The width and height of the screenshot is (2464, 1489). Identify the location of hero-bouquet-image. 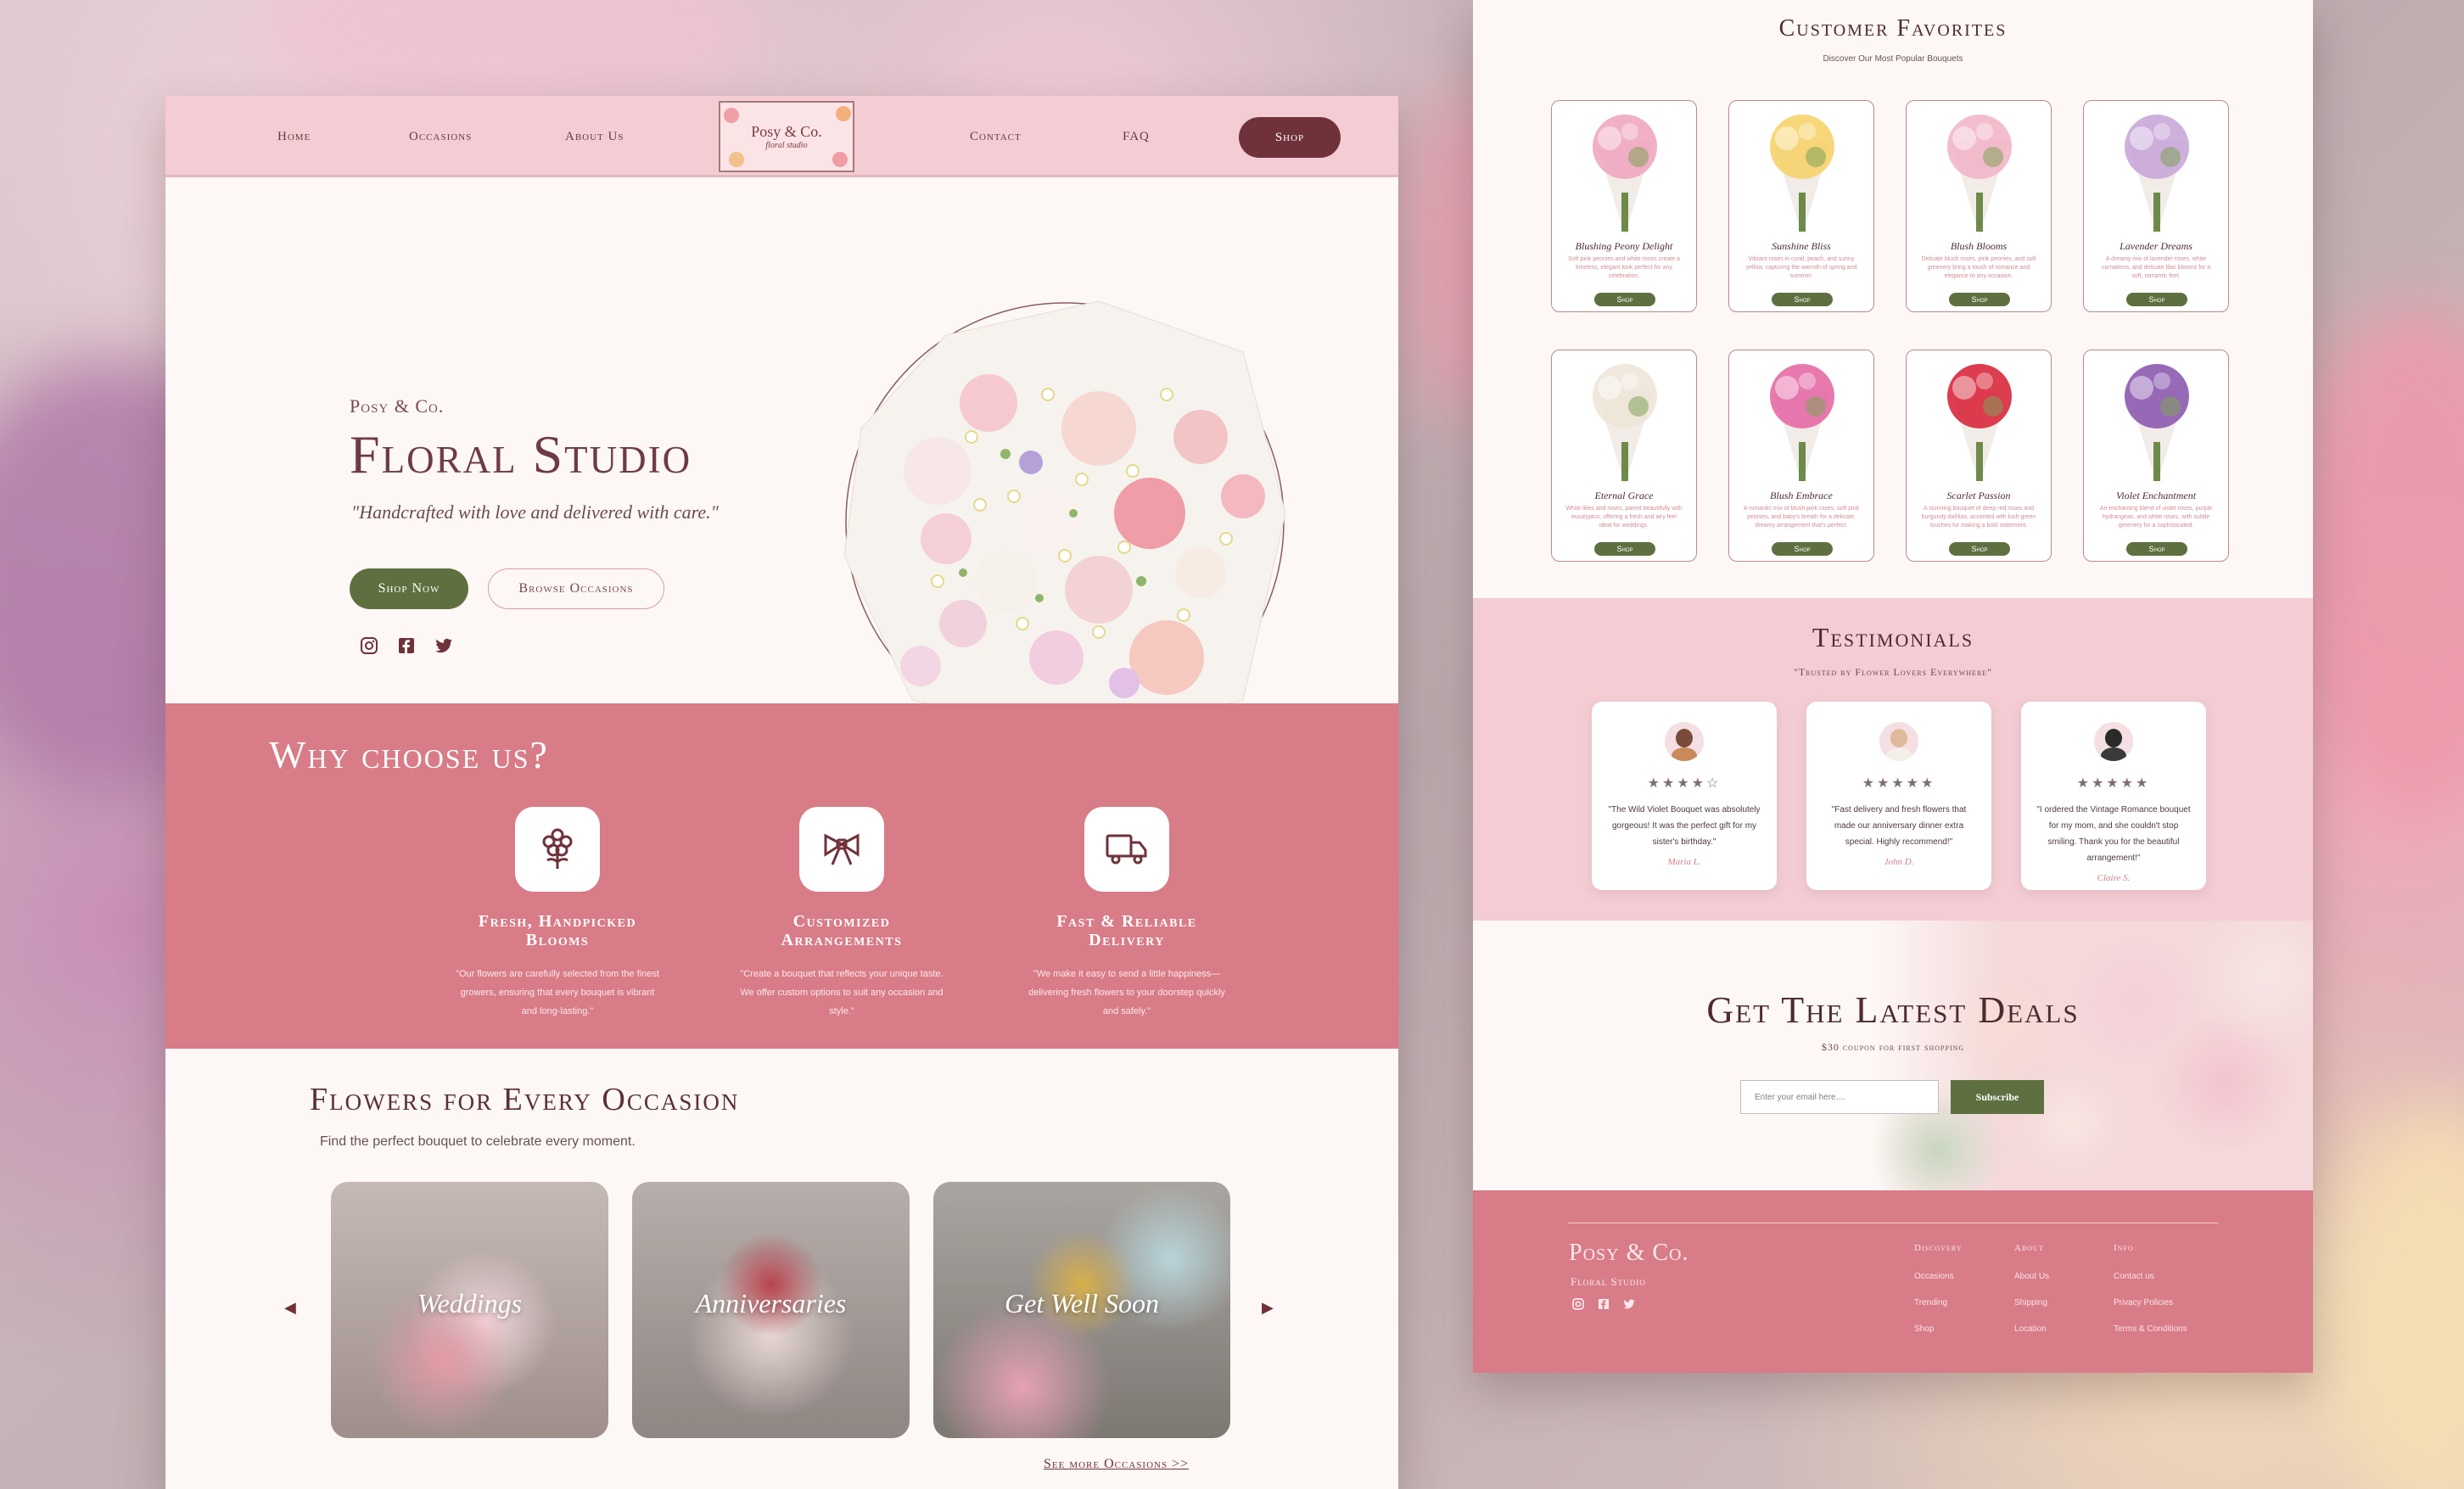
(1064, 521).